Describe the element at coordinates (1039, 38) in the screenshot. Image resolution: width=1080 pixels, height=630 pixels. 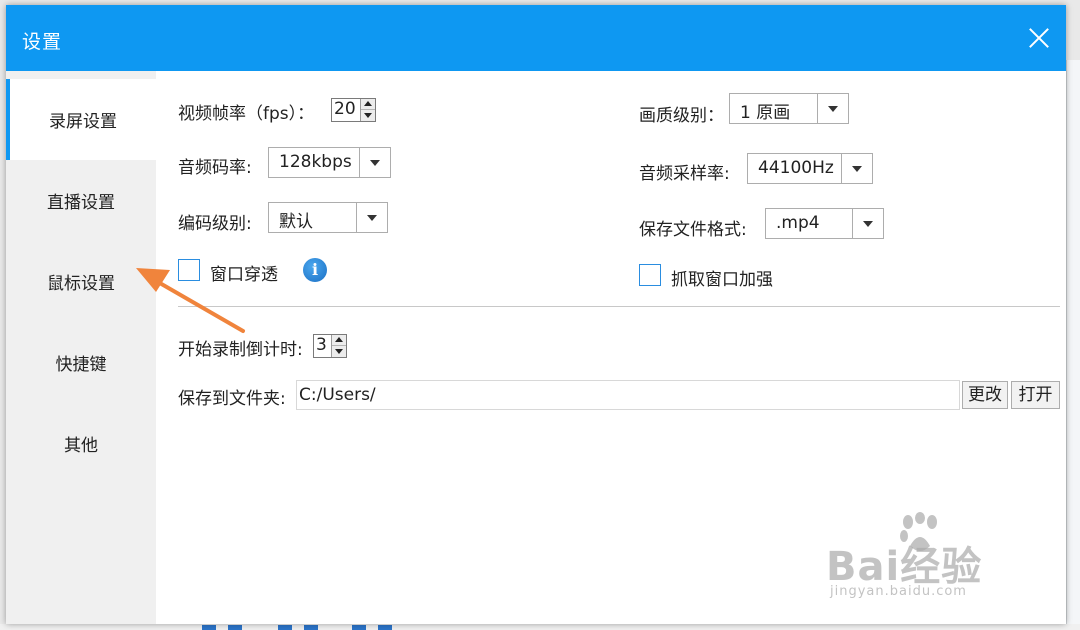
I see `close-icon` at that location.